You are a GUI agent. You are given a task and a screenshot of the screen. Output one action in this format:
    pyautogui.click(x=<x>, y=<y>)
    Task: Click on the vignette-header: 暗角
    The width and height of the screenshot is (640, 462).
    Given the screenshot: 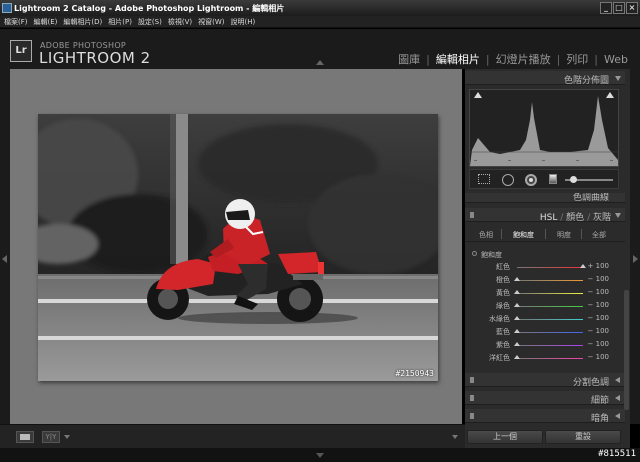 What is the action you would take?
    pyautogui.click(x=545, y=416)
    